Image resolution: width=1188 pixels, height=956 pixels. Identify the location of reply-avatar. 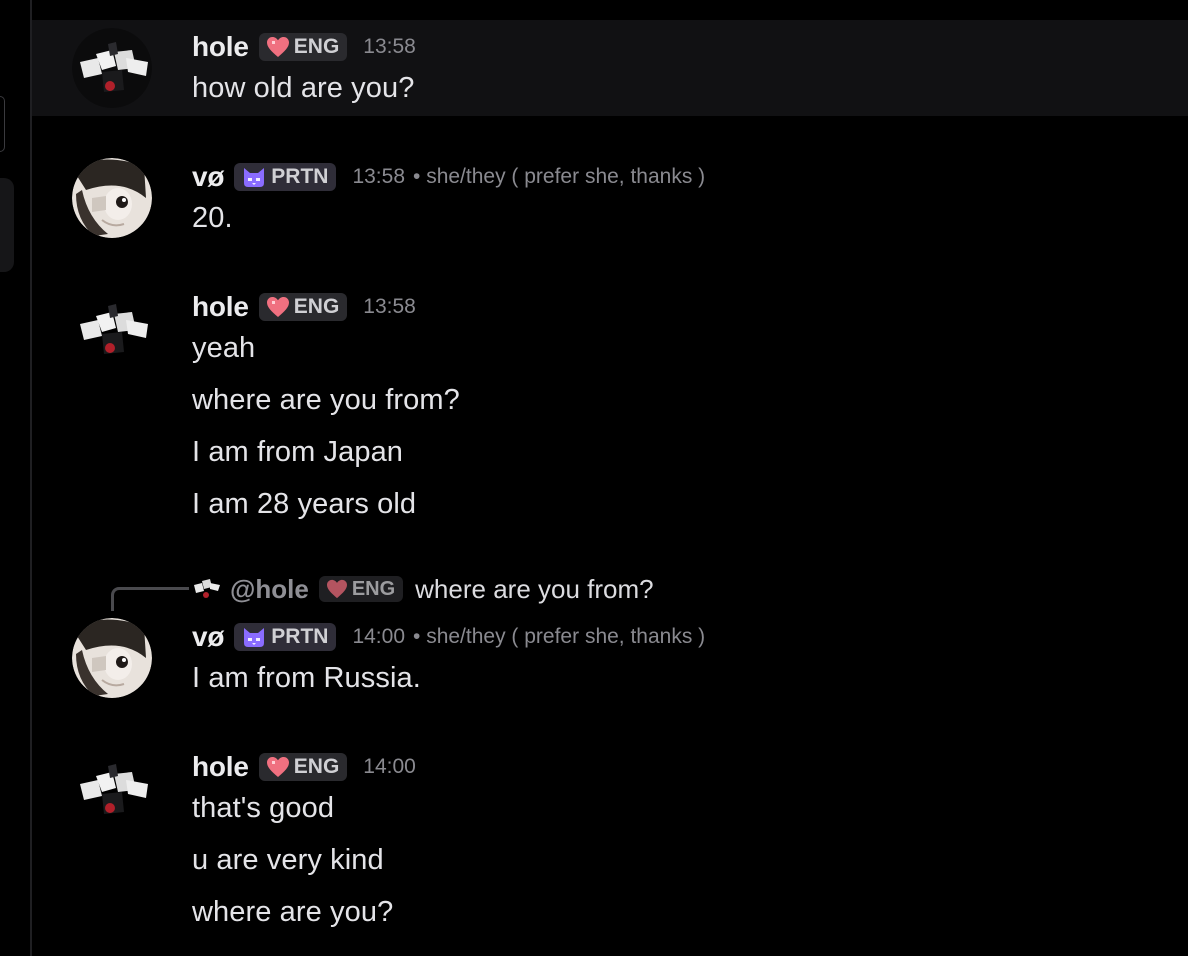
(207, 589).